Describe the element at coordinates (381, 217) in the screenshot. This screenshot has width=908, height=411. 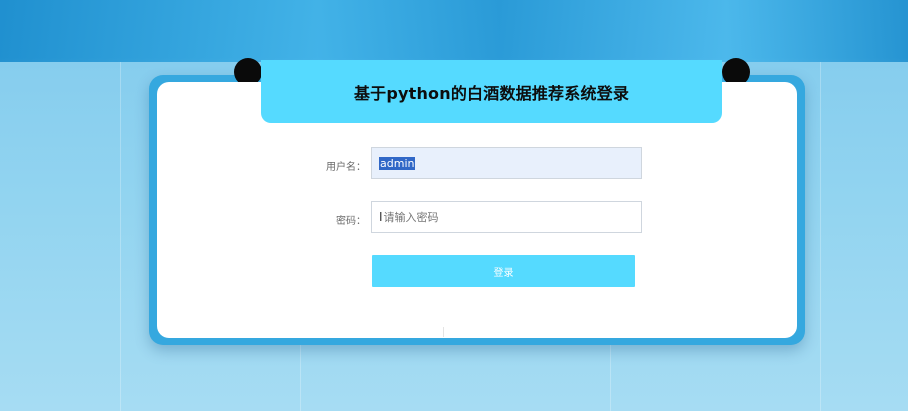
I see `text-cursor-icon: I` at that location.